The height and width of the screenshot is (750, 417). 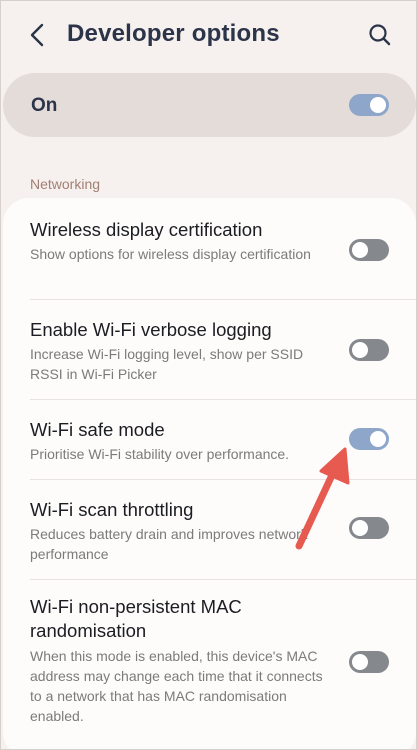 I want to click on setting-title: Wi-Fi non-persistent MAC randomisation, so click(x=136, y=618).